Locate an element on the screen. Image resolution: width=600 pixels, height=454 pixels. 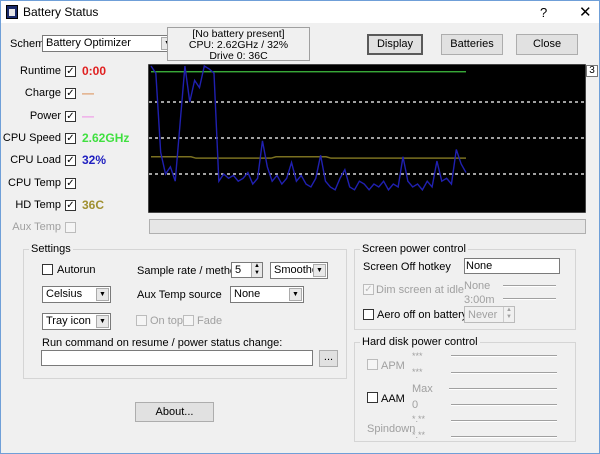
charge-checkbox: ✓ is located at coordinates (70, 94).